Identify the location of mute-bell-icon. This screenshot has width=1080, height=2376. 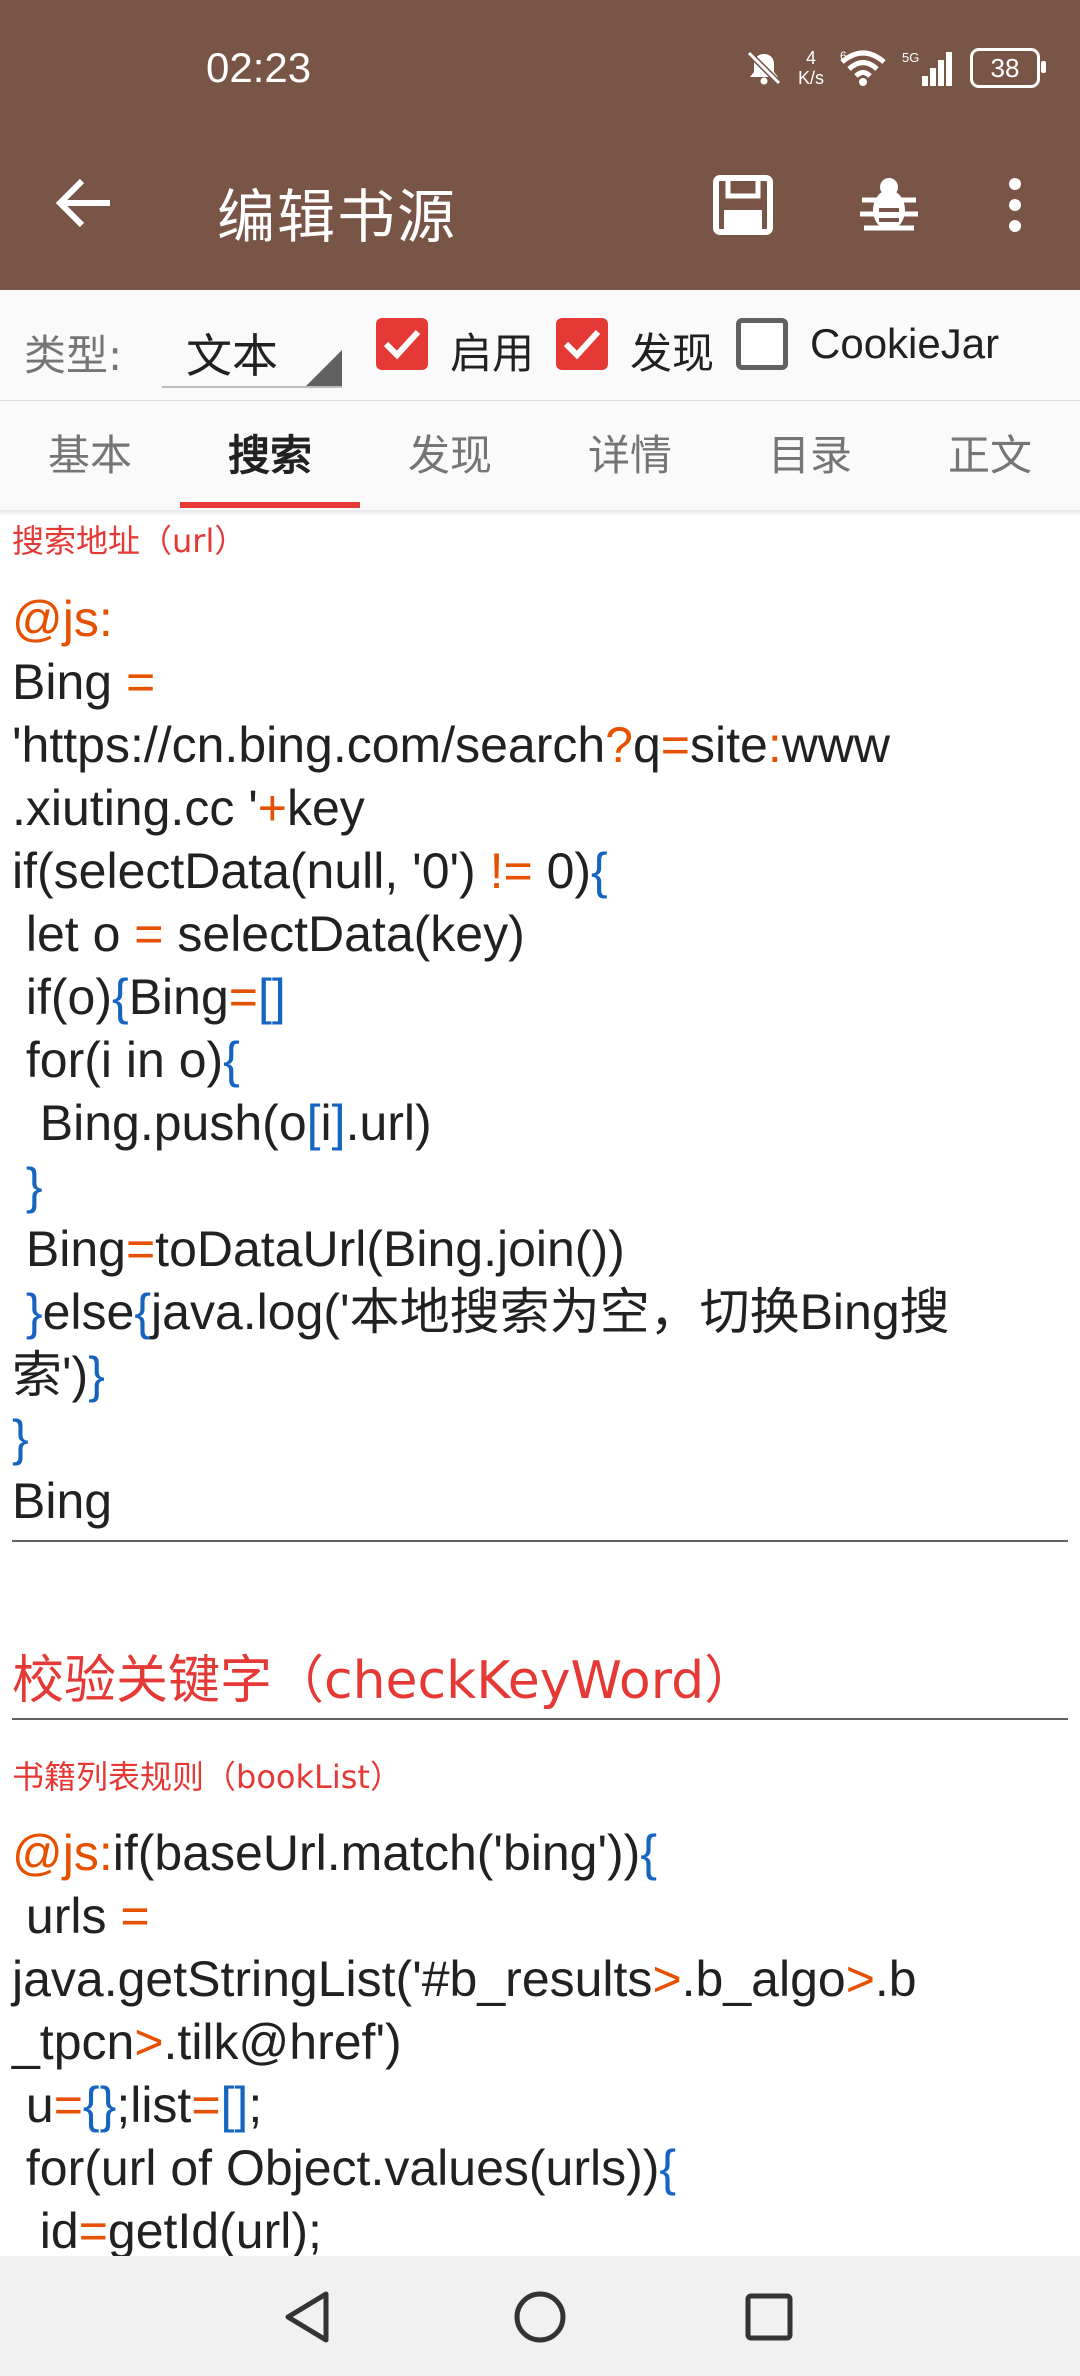
(764, 68).